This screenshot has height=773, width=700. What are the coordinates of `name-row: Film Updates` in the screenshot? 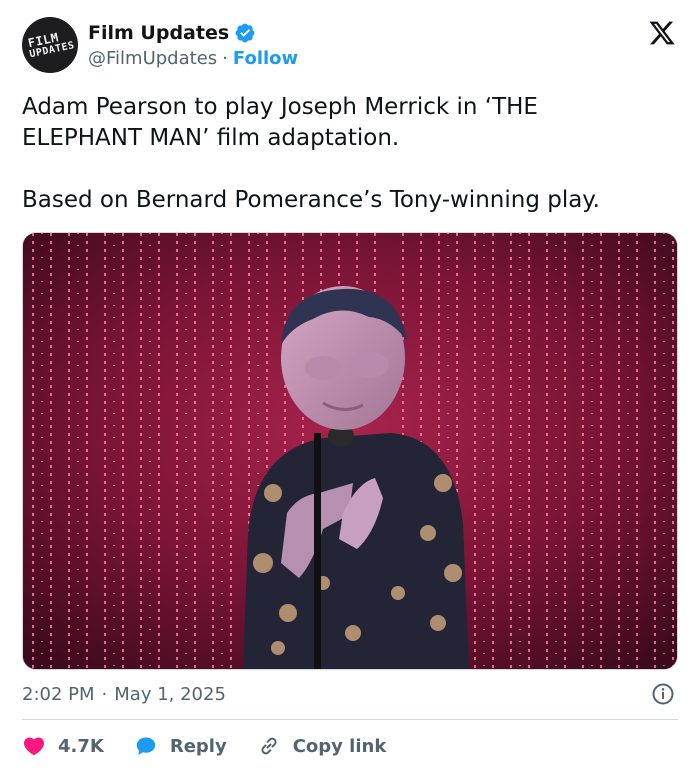 It's located at (172, 33).